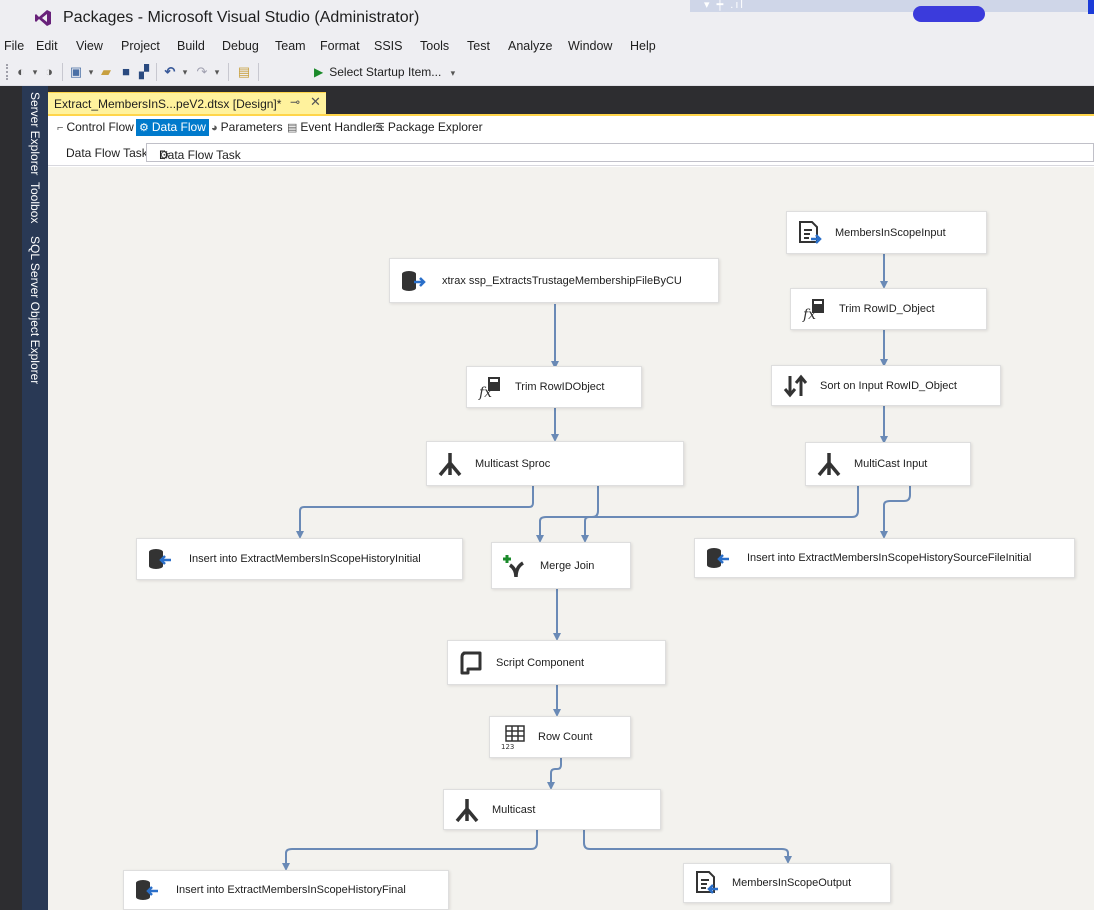 The height and width of the screenshot is (910, 1094). Describe the element at coordinates (554, 387) in the screenshot. I see `trim-rowidobject-sproc-component: fx Trim RowIDObject` at that location.